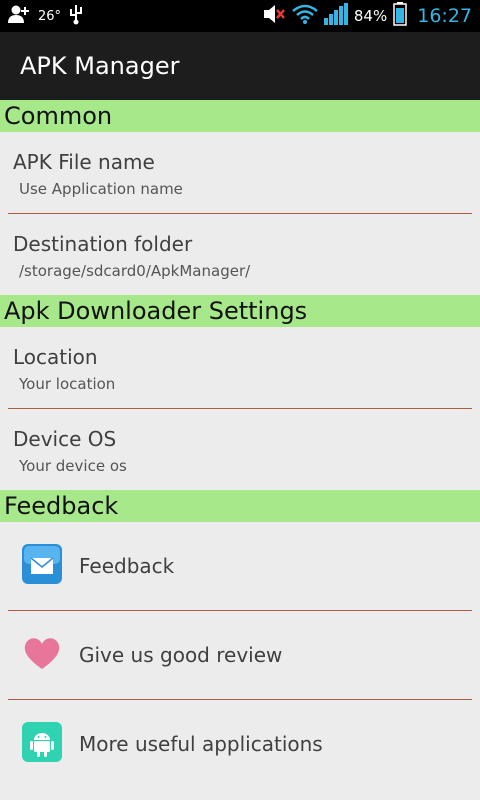  What do you see at coordinates (335, 16) in the screenshot?
I see `signal-icon` at bounding box center [335, 16].